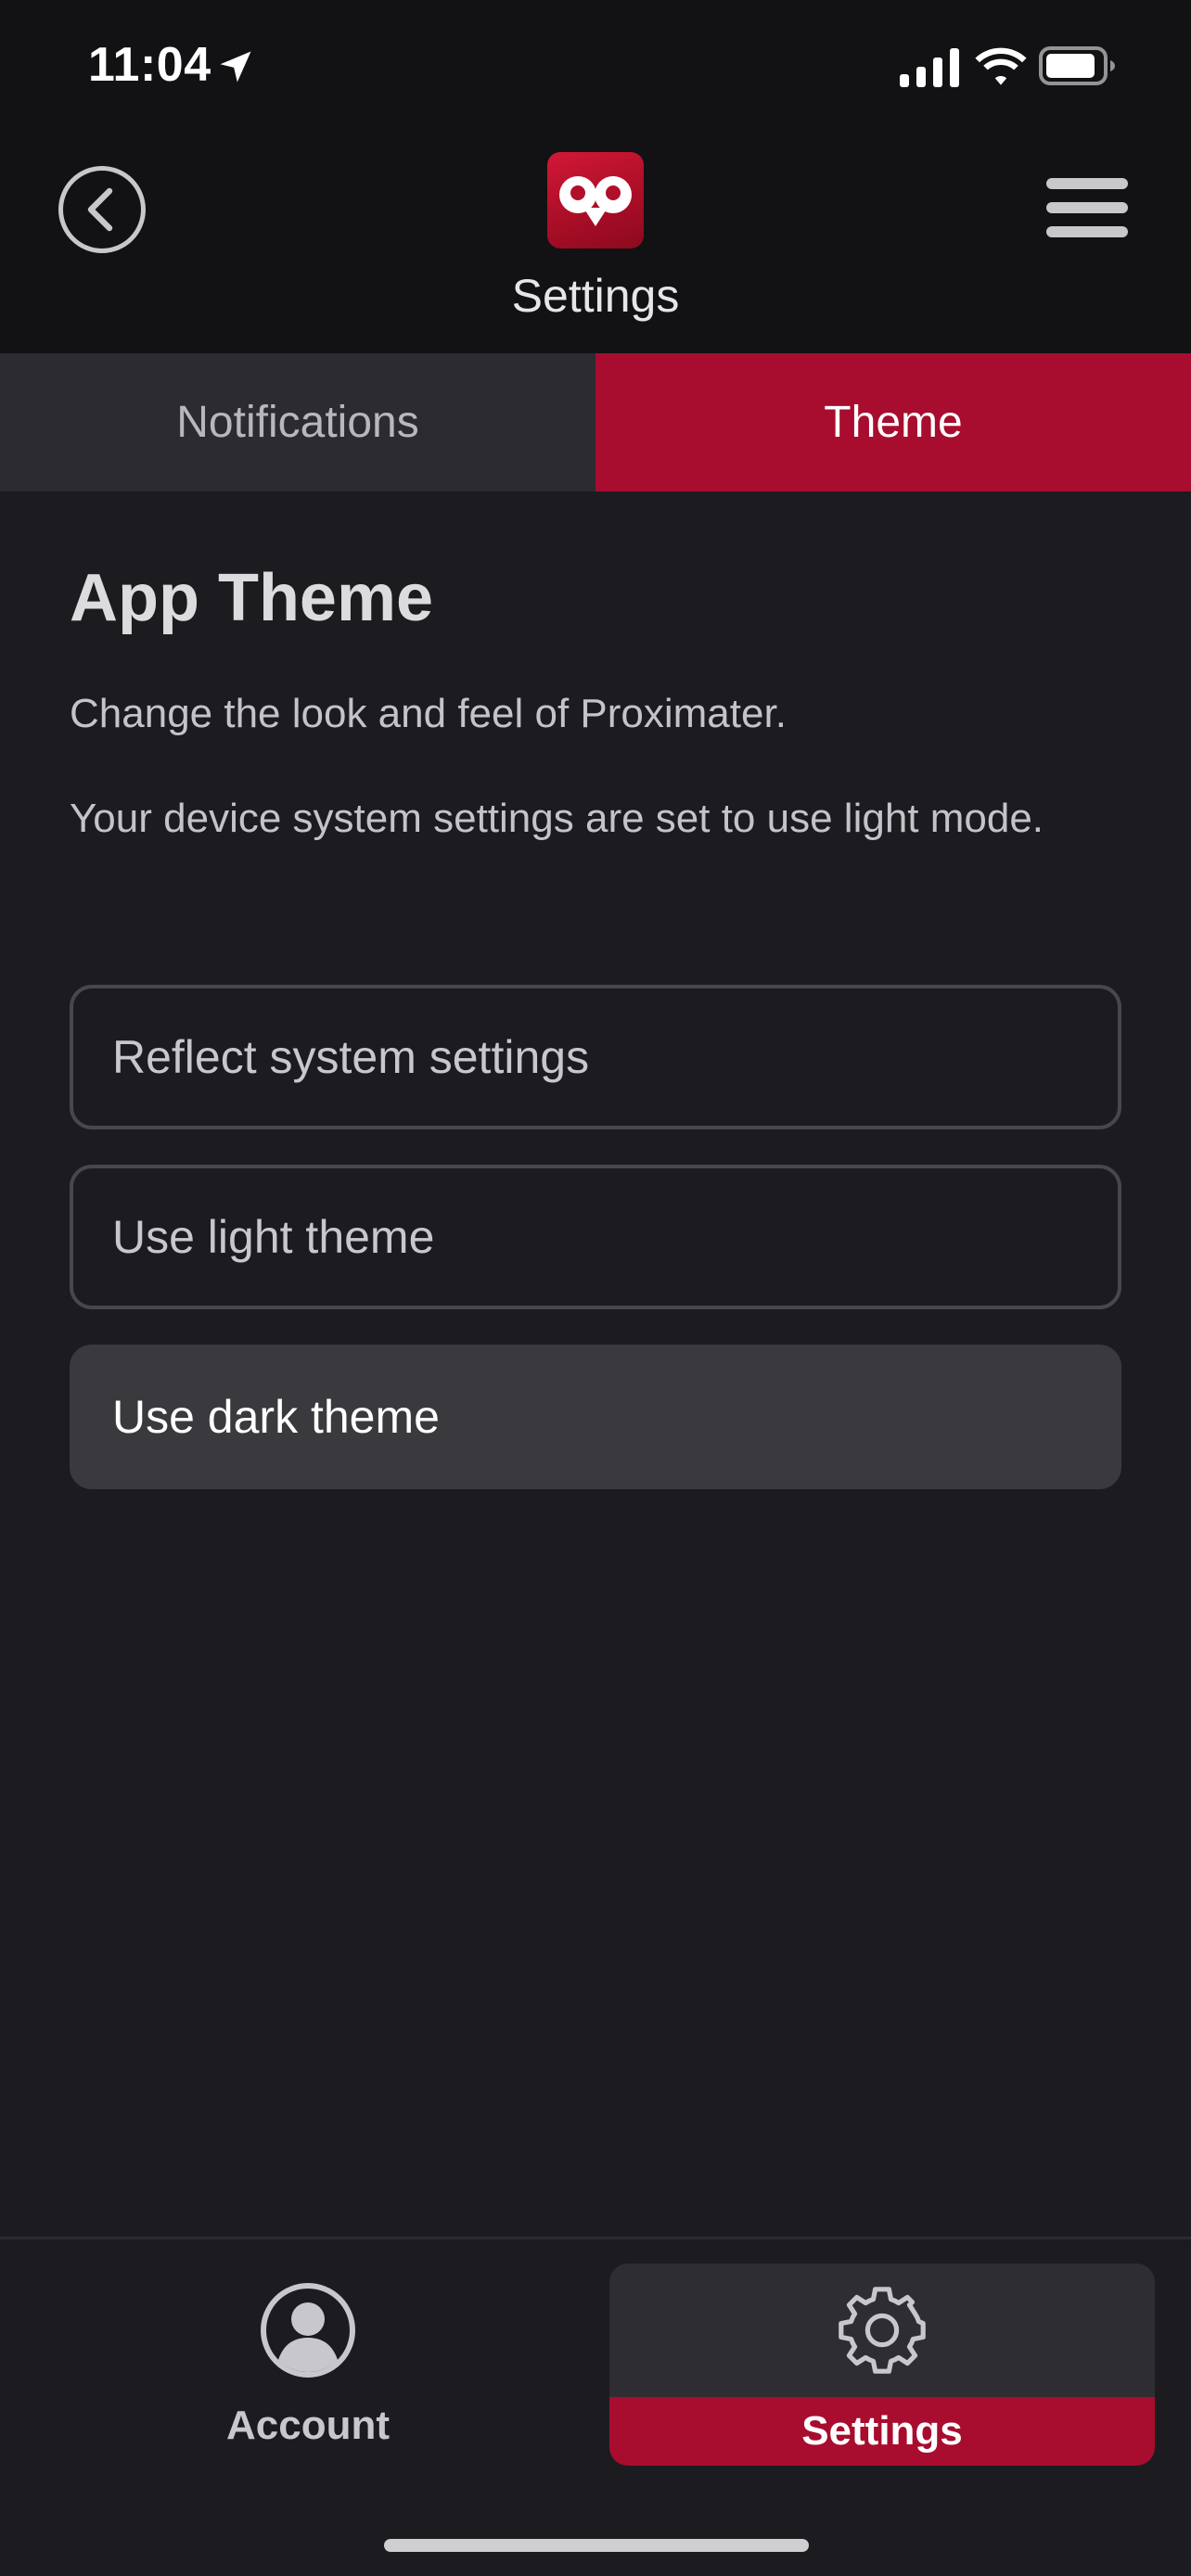 The height and width of the screenshot is (2576, 1191). I want to click on user-icon, so click(308, 2330).